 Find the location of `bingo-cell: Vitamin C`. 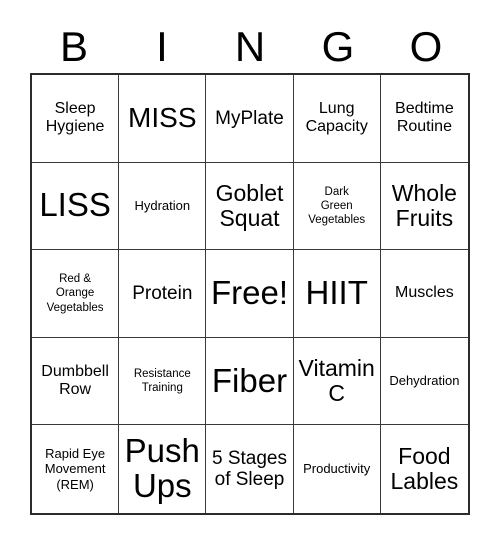

bingo-cell: Vitamin C is located at coordinates (337, 381).